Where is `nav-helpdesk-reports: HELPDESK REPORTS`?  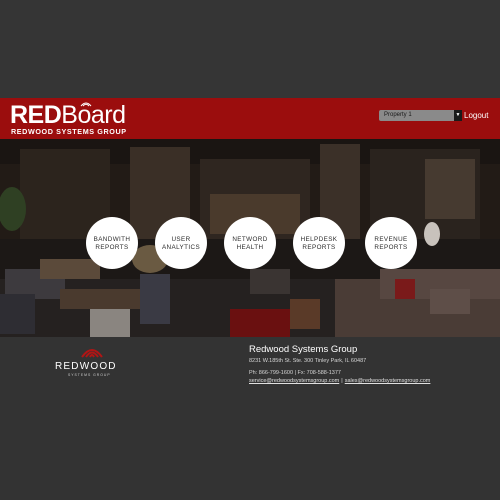 nav-helpdesk-reports: HELPDESK REPORTS is located at coordinates (319, 243).